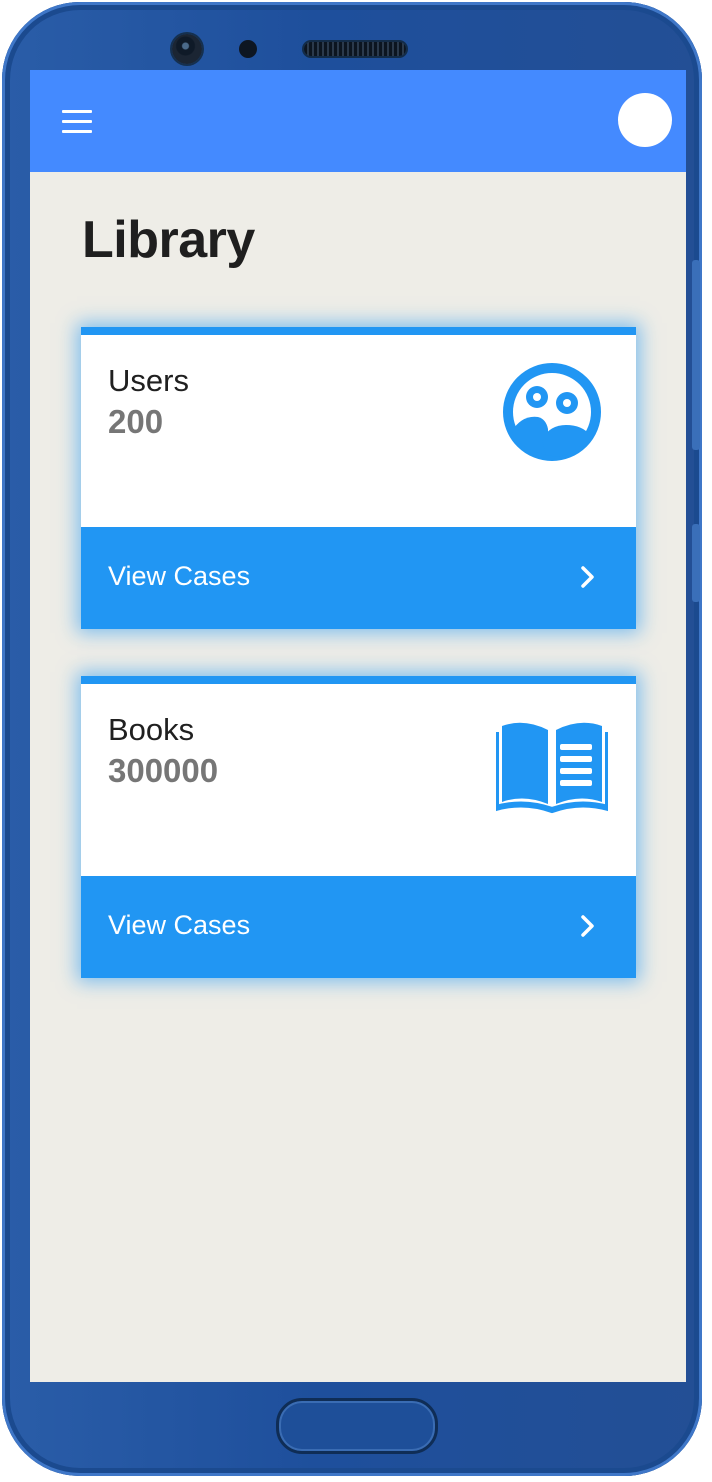  Describe the element at coordinates (136, 421) in the screenshot. I see `card-value: 200` at that location.